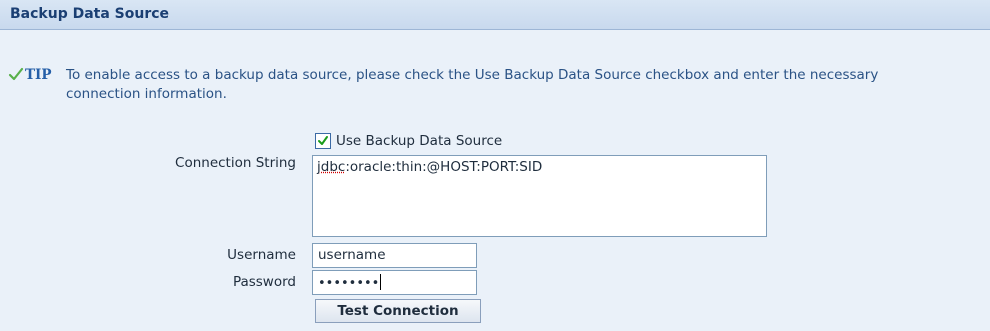 This screenshot has height=331, width=990. What do you see at coordinates (349, 283) in the screenshot?
I see `password-value: ••••••••` at bounding box center [349, 283].